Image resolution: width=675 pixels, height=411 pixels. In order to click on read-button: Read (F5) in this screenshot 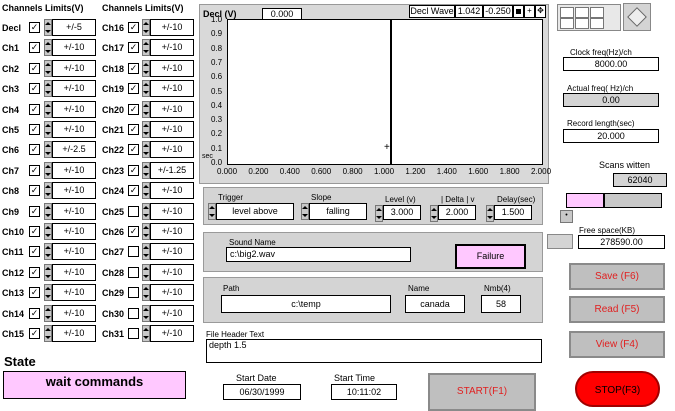, I will do `click(617, 309)`.